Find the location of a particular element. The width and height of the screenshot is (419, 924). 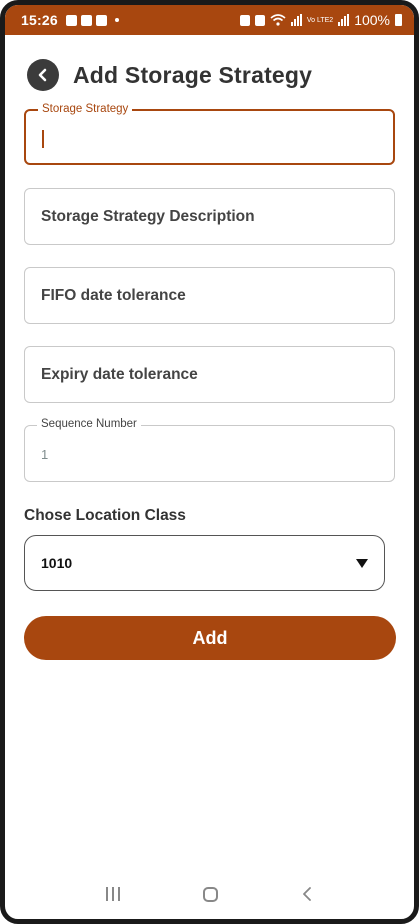

back-button is located at coordinates (43, 75).